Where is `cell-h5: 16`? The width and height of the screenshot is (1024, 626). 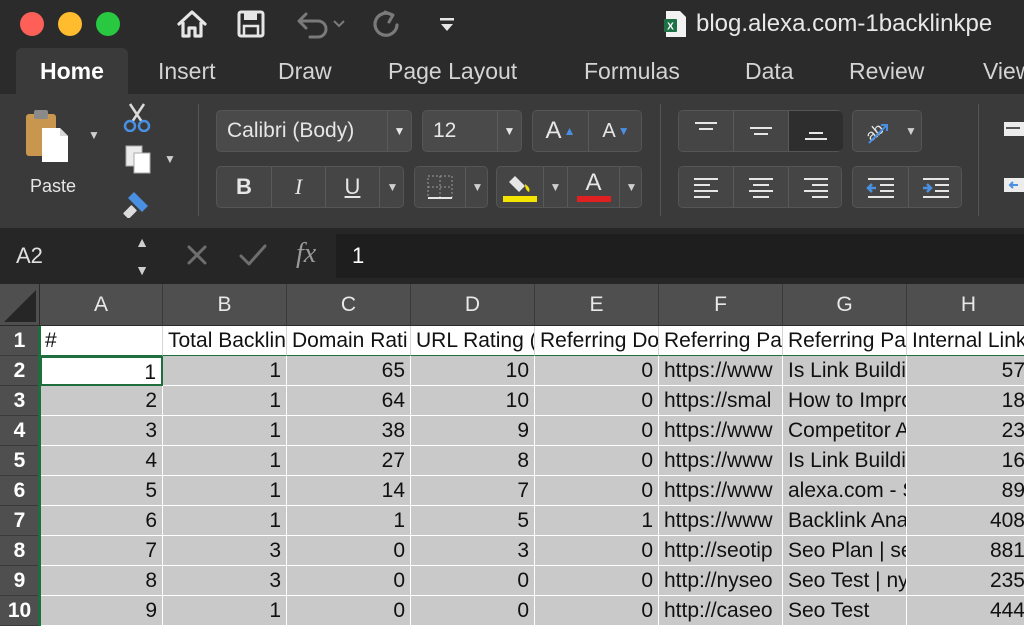 cell-h5: 16 is located at coordinates (965, 461).